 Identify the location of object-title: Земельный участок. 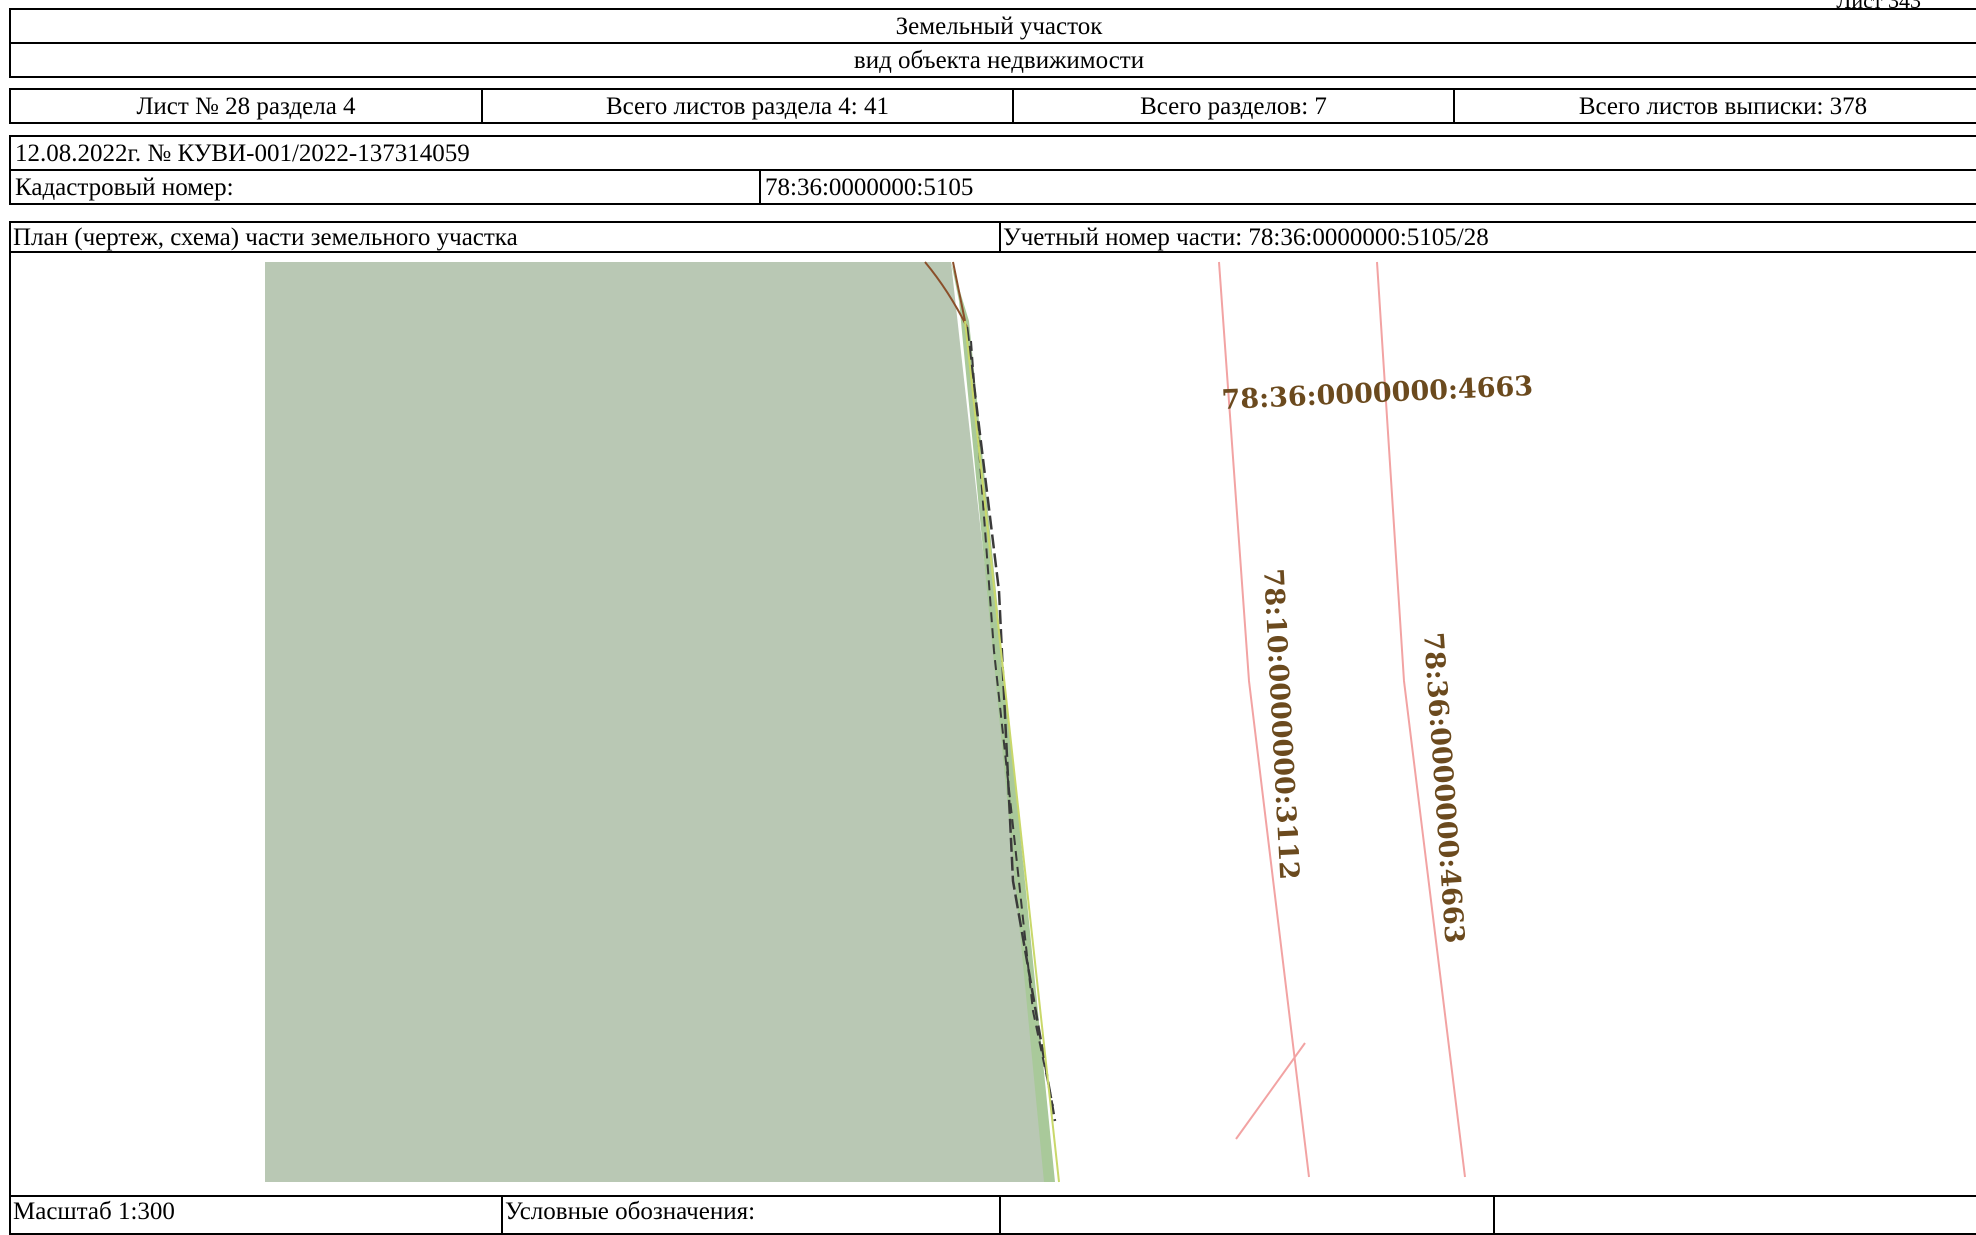
(992, 26).